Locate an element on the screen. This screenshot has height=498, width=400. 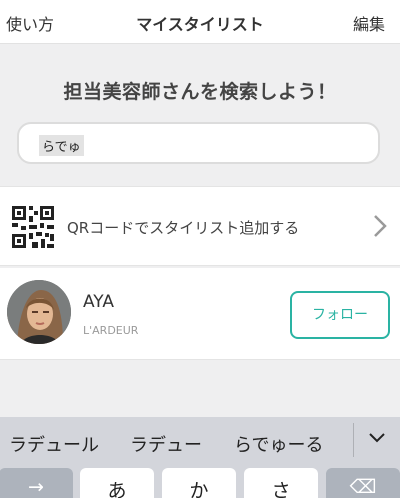
stylist-name: AYA is located at coordinates (99, 302).